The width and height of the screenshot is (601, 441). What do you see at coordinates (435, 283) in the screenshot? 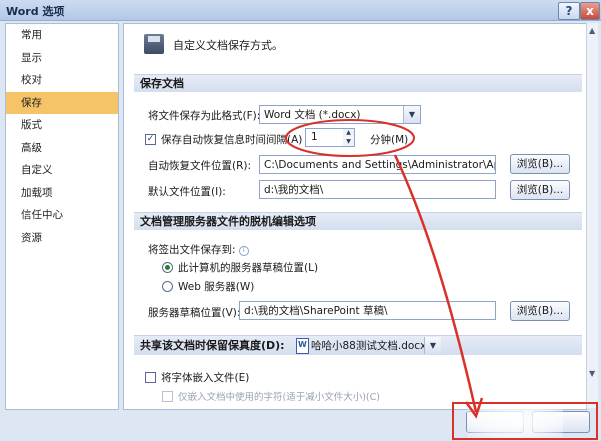
I see `annotation-arrow-line` at bounding box center [435, 283].